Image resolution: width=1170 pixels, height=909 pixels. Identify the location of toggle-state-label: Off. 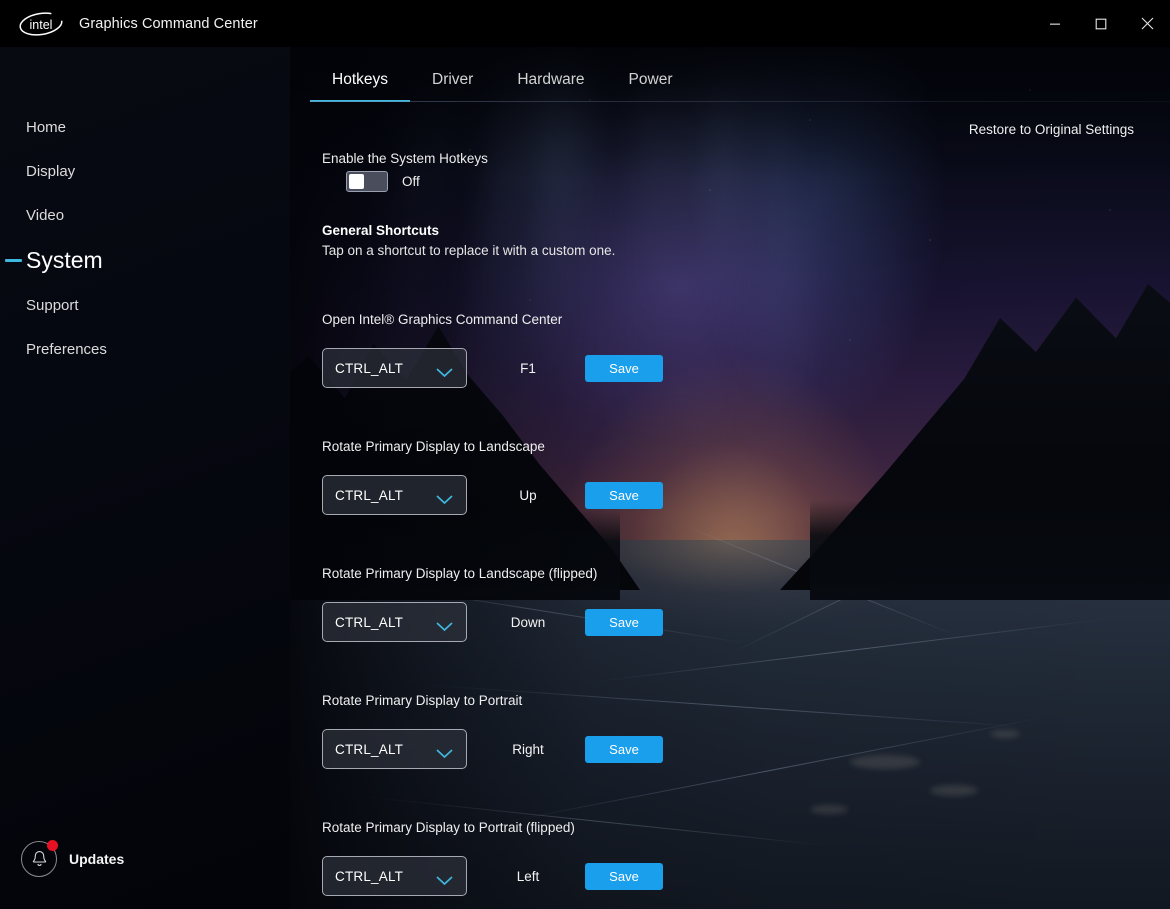
(411, 181).